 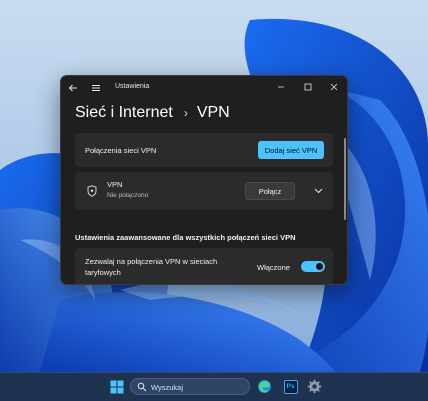 I want to click on search-placeholder: Wyszukaj, so click(x=167, y=387).